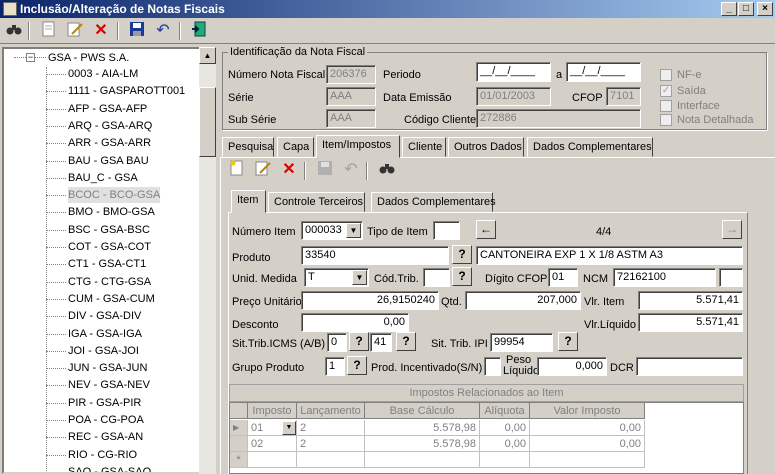 This screenshot has height=474, width=775. I want to click on digito-cfop-field: 01, so click(563, 277).